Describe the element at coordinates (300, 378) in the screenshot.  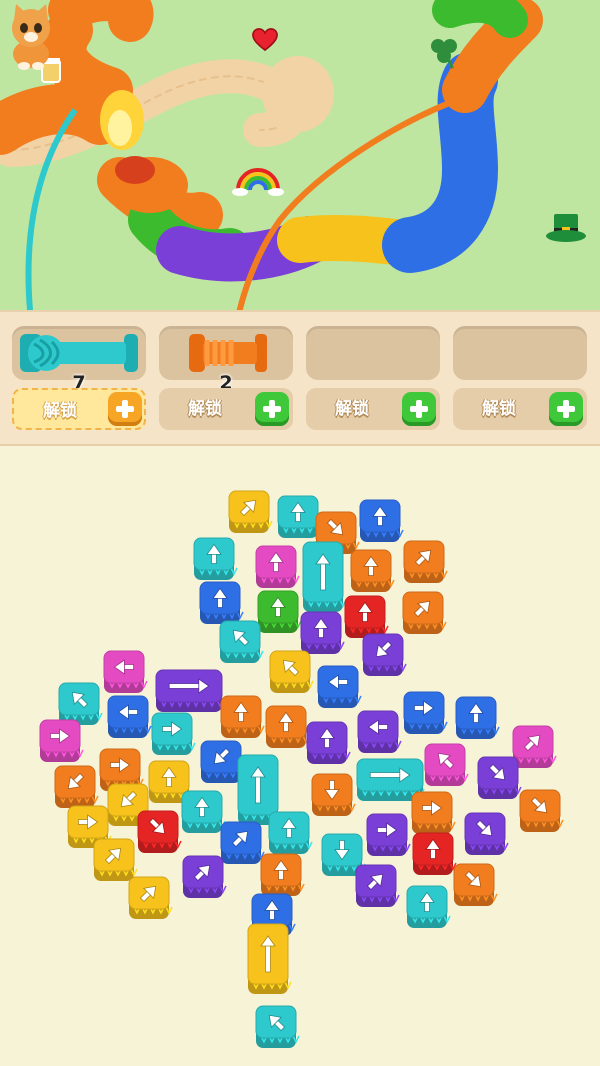
I see `spool-shelf: 7 2 解锁 解锁 解锁 解锁` at that location.